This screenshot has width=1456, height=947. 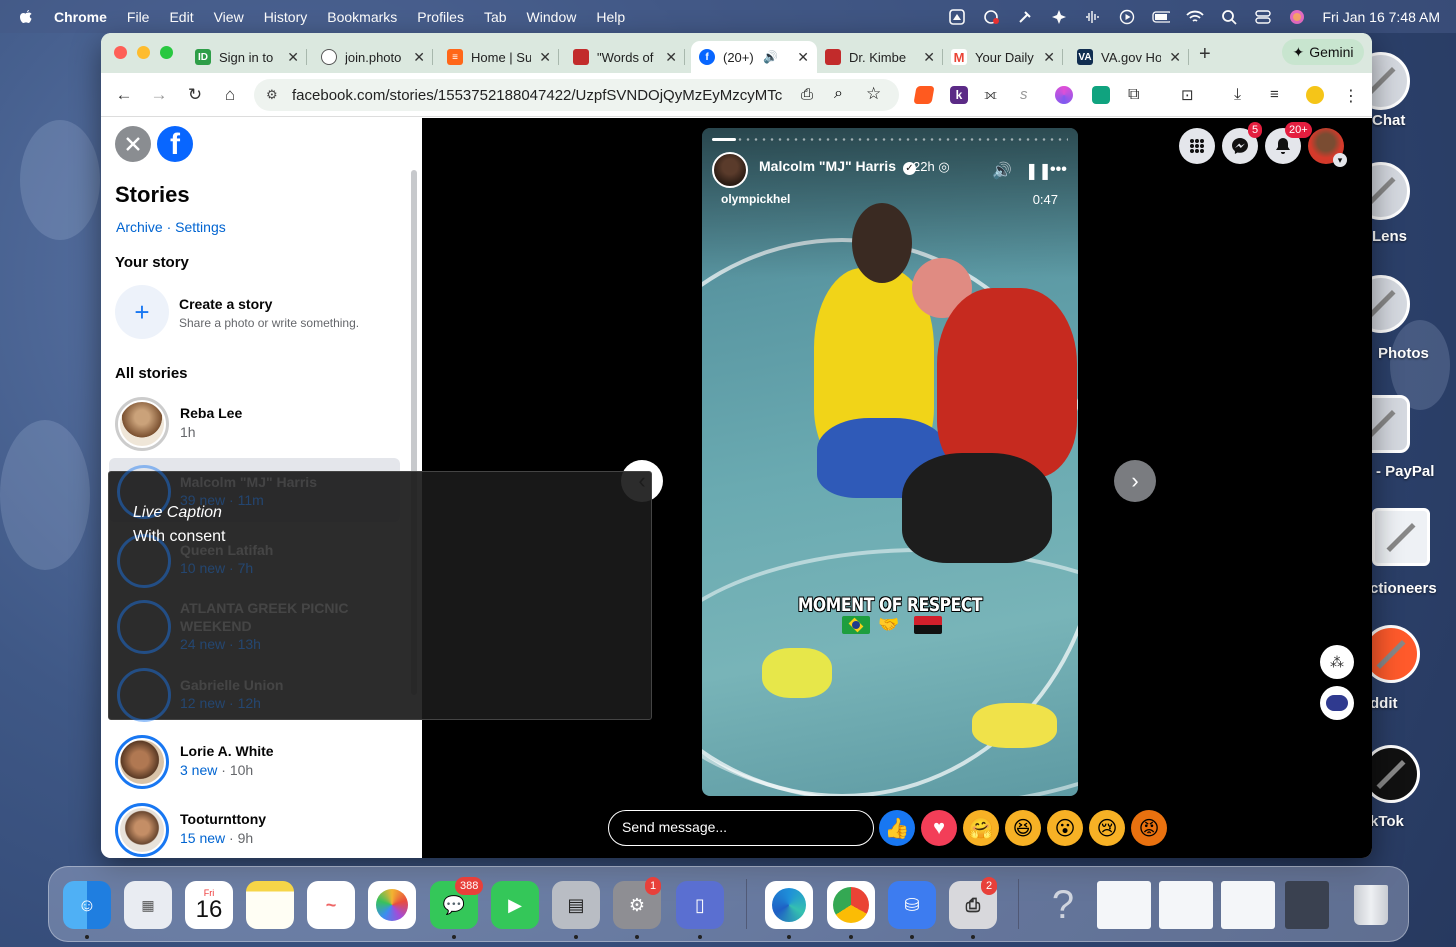 What do you see at coordinates (873, 94) in the screenshot?
I see `bookmark-star-icon: ☆` at bounding box center [873, 94].